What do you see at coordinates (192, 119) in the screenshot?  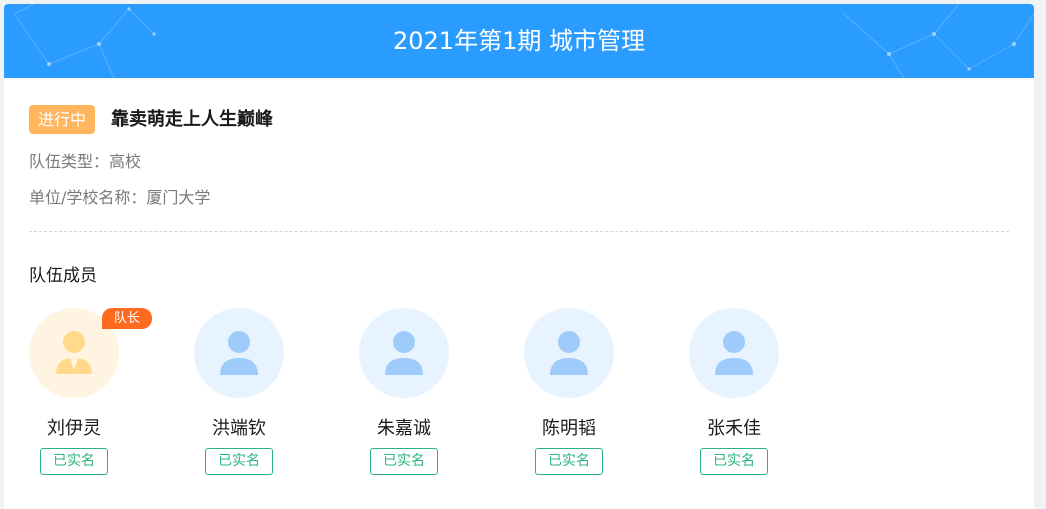 I see `team-name: 靠卖萌走上人生巅峰` at bounding box center [192, 119].